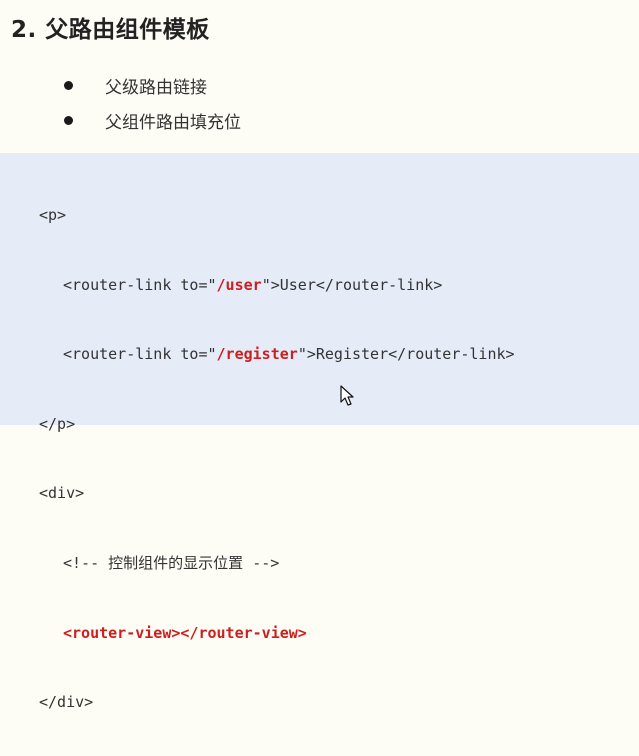 Image resolution: width=639 pixels, height=756 pixels. I want to click on router-view-tag: <router-view></router-view>, so click(185, 632).